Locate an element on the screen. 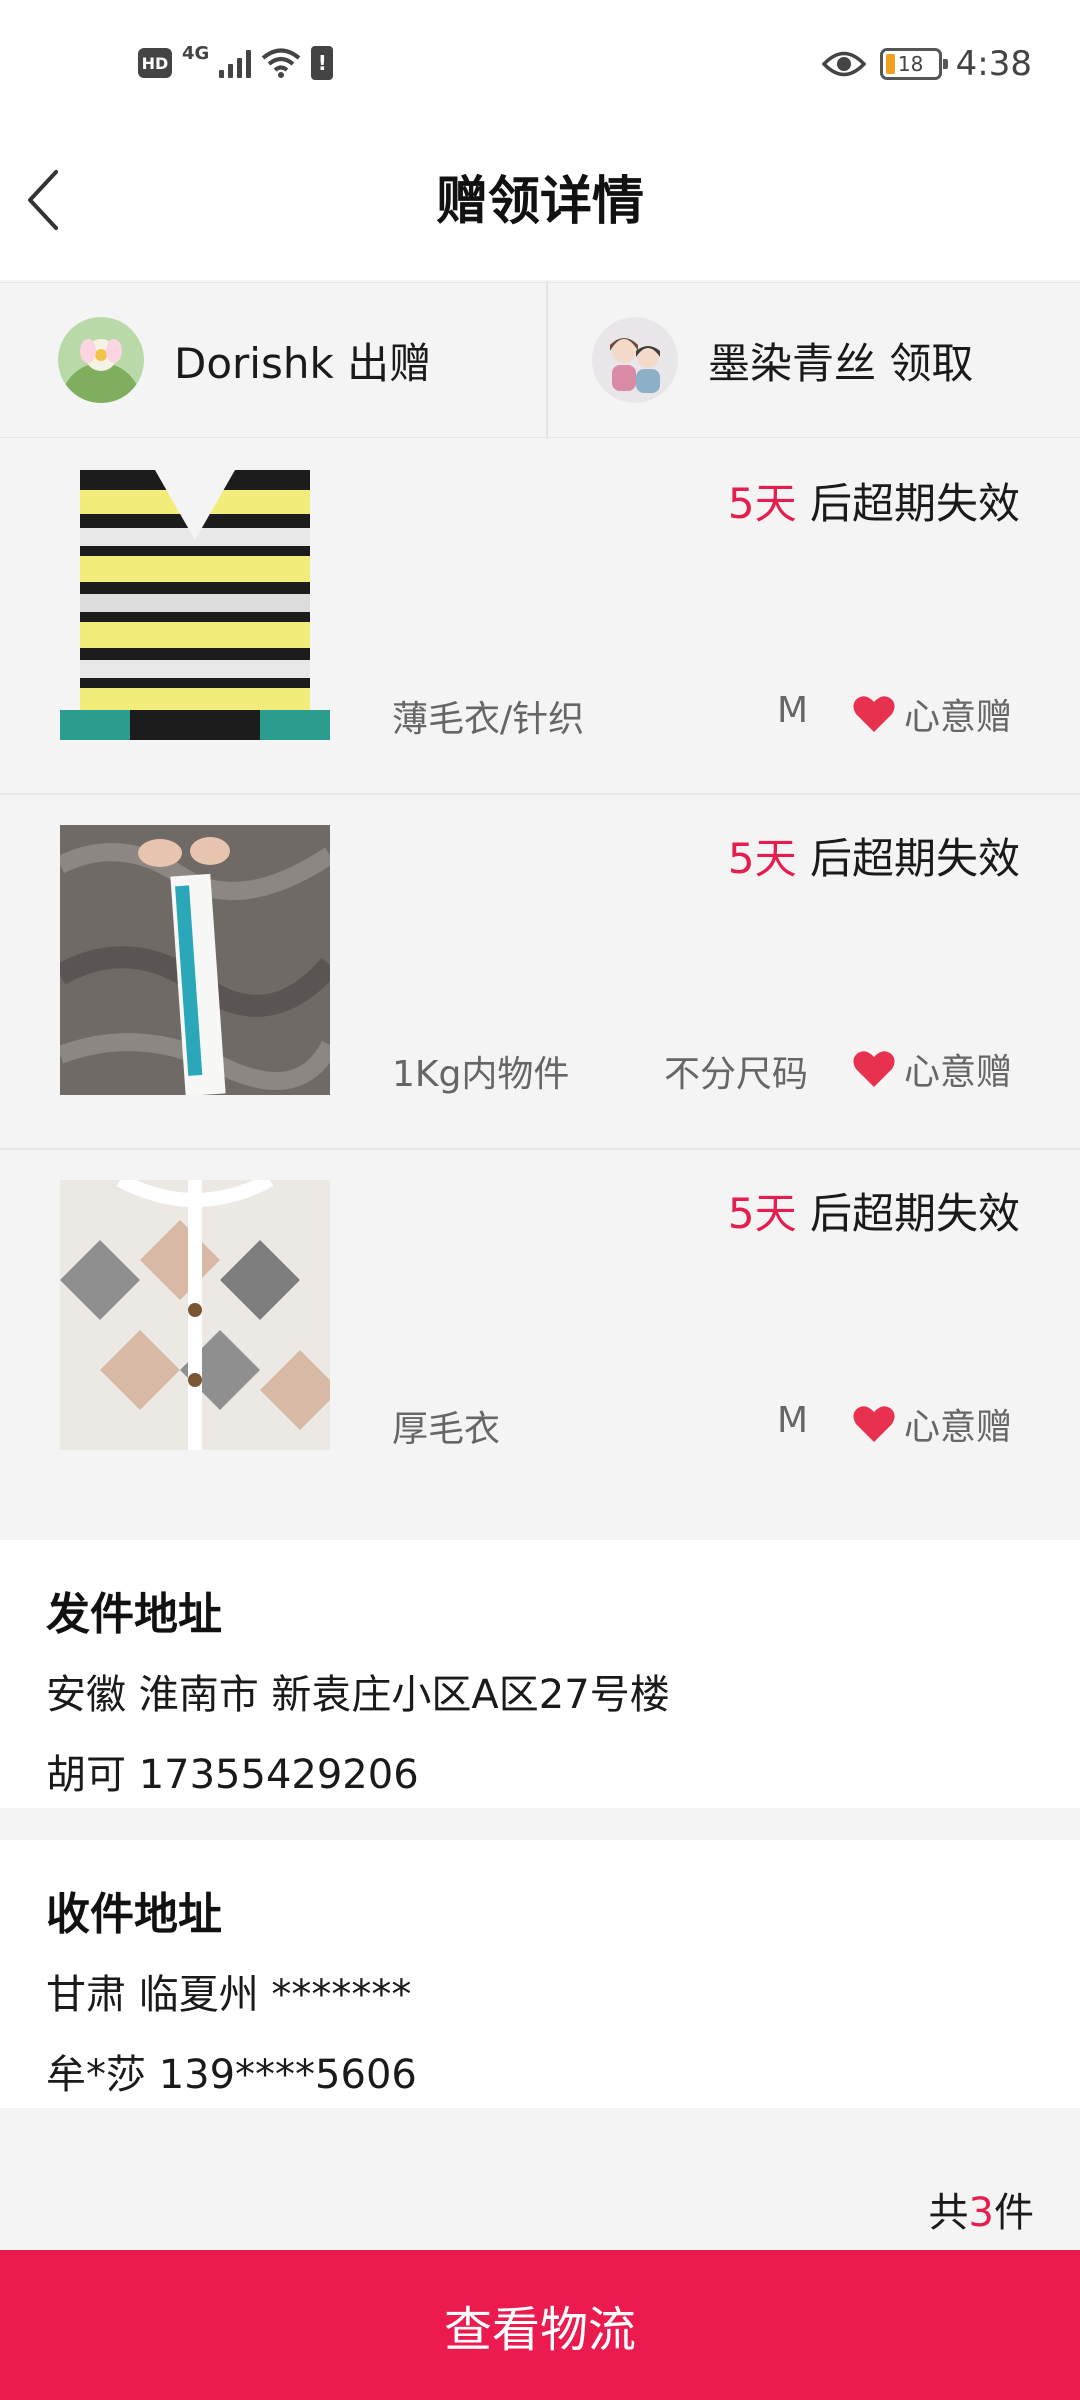 Image resolution: width=1080 pixels, height=2400 pixels. network-label: 4G is located at coordinates (196, 53).